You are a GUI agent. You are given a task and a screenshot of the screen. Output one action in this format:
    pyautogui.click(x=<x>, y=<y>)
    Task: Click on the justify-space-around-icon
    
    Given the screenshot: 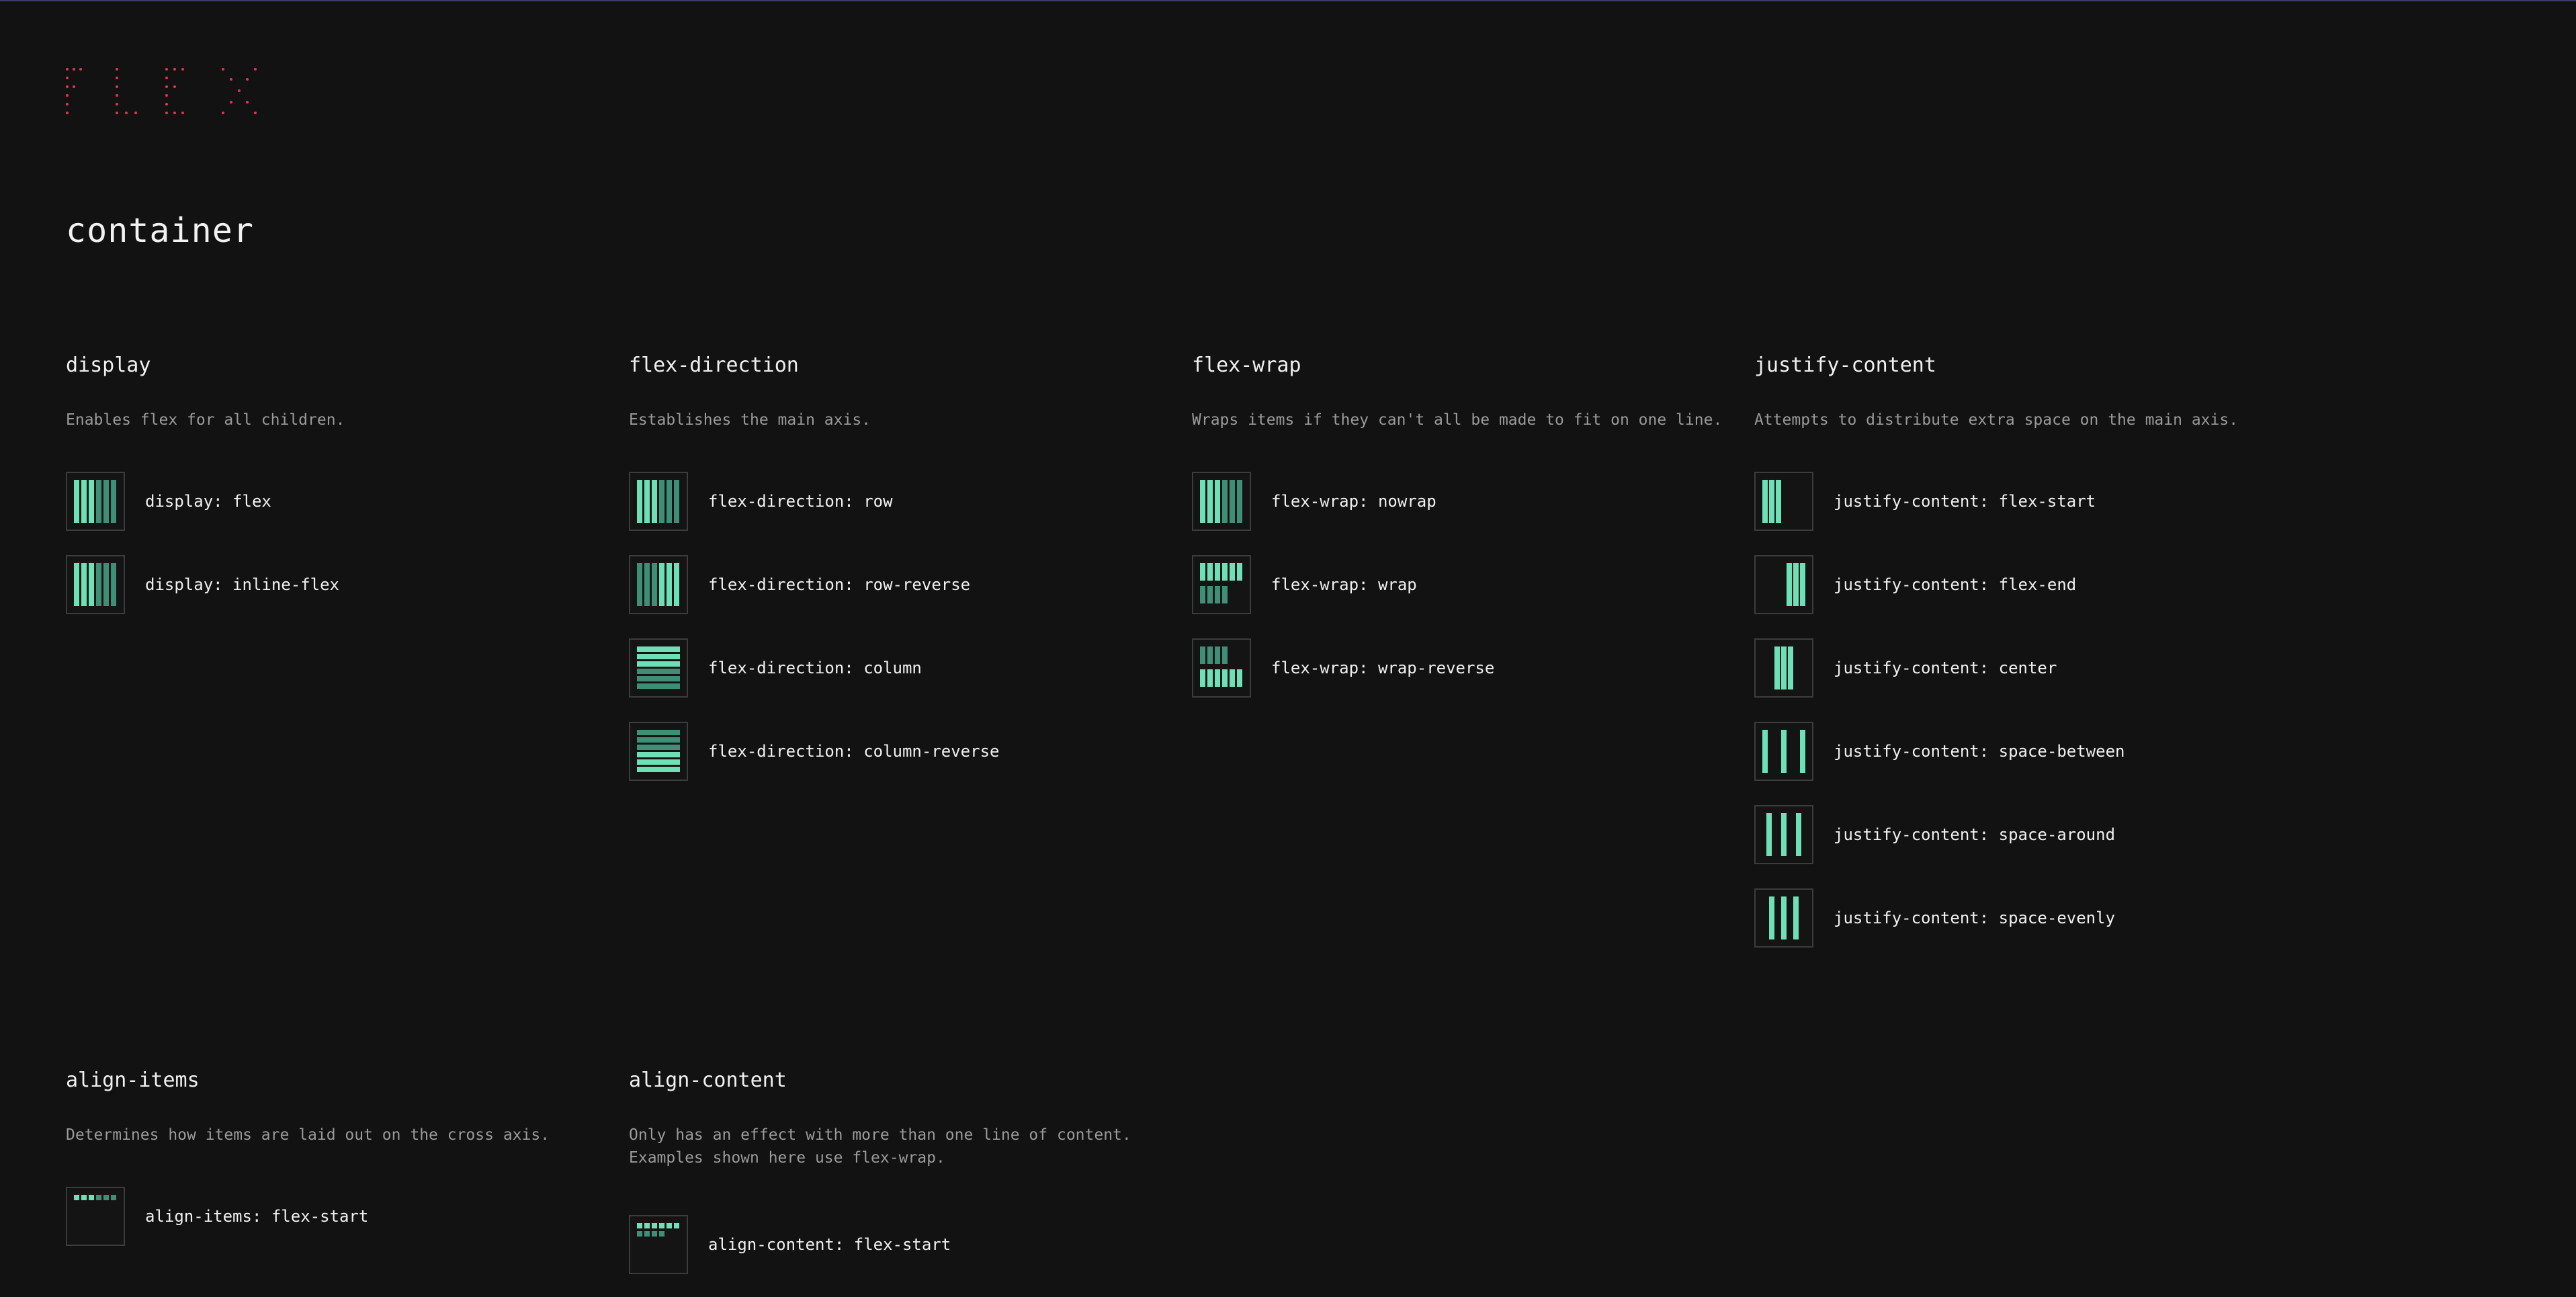 What is the action you would take?
    pyautogui.click(x=1783, y=835)
    